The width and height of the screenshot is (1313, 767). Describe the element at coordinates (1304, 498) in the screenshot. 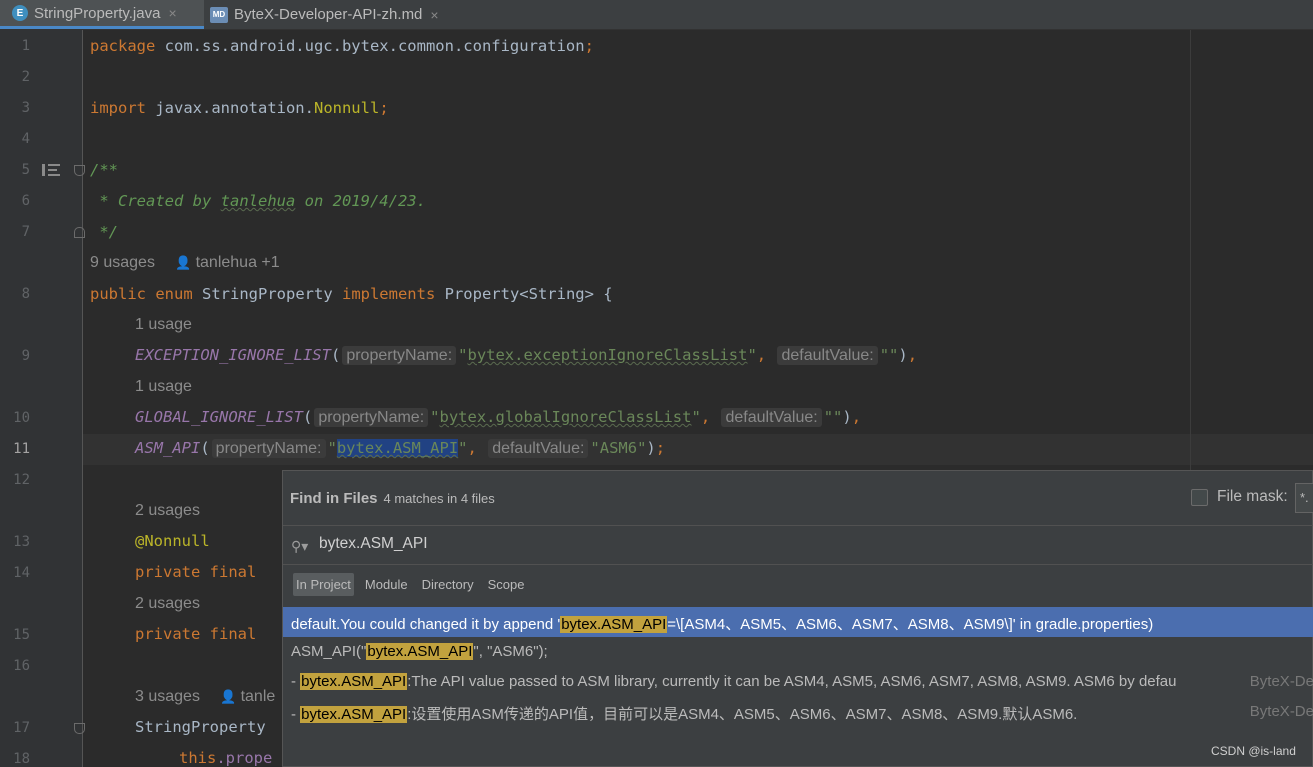

I see `file-mask-input: *.` at that location.